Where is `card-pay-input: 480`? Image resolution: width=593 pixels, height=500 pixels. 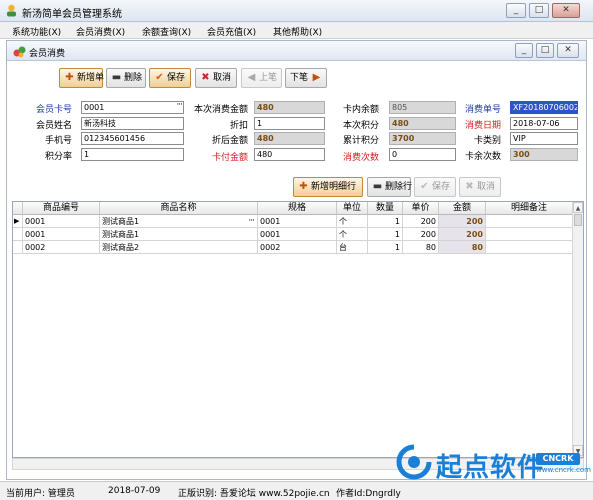
card-pay-input: 480 is located at coordinates (289, 154).